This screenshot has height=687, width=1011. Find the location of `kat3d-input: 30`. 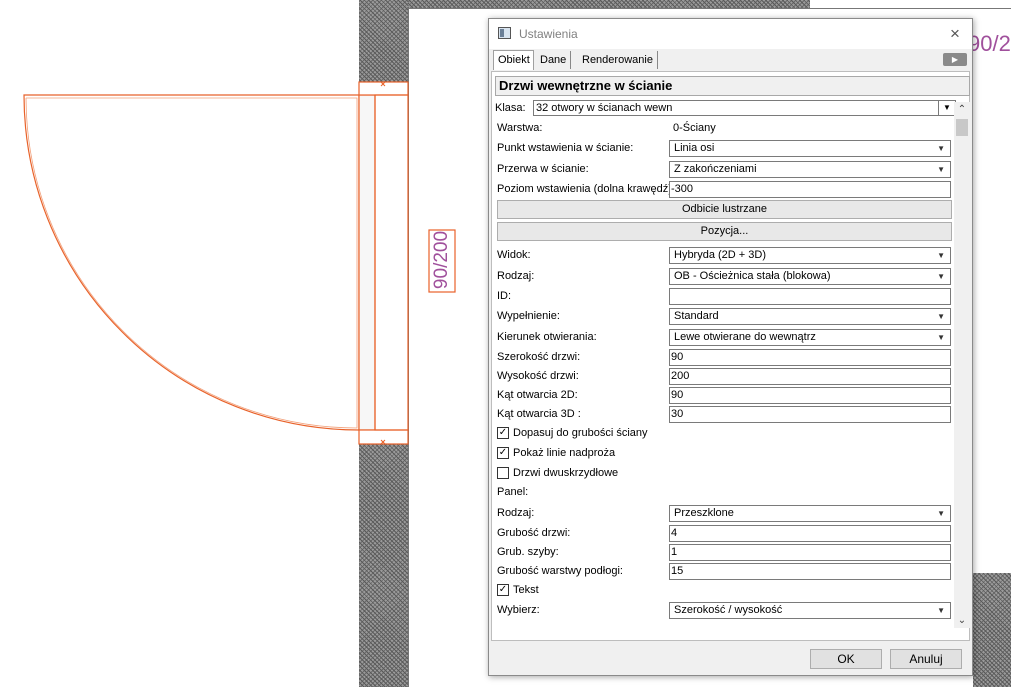

kat3d-input: 30 is located at coordinates (810, 414).